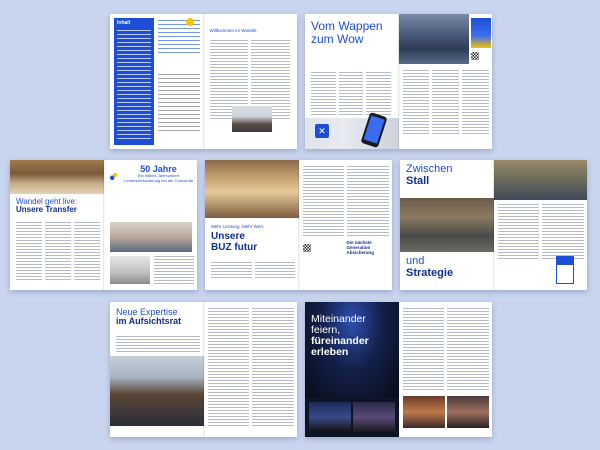  I want to click on spread-wappen: Vom Wappen zum Wow ✕, so click(398, 81).